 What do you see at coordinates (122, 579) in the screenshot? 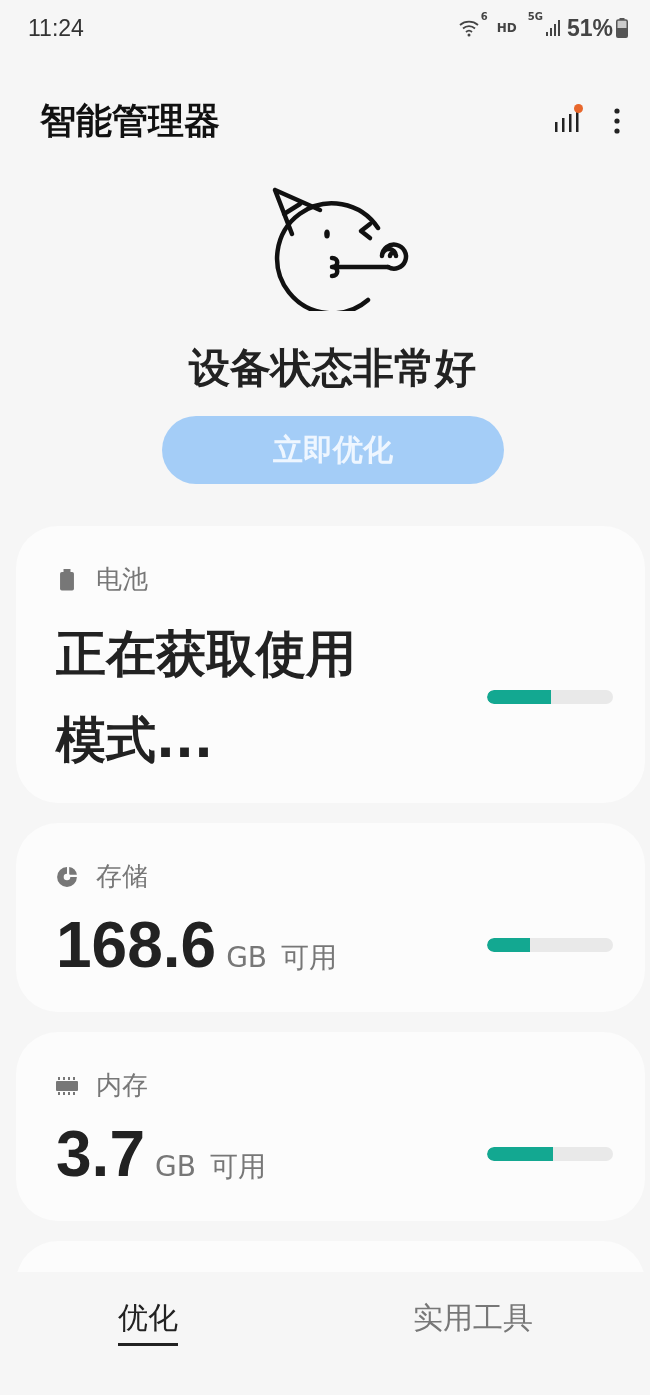
I see `card-label: 电池` at bounding box center [122, 579].